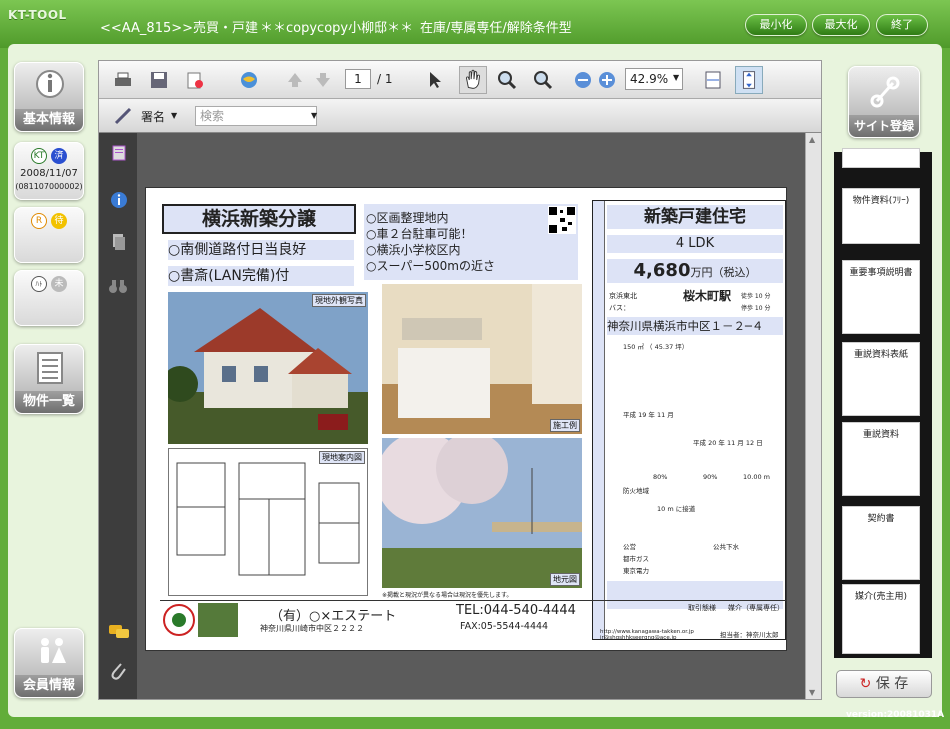  What do you see at coordinates (629, 547) in the screenshot?
I see `water-supply: 公営` at bounding box center [629, 547].